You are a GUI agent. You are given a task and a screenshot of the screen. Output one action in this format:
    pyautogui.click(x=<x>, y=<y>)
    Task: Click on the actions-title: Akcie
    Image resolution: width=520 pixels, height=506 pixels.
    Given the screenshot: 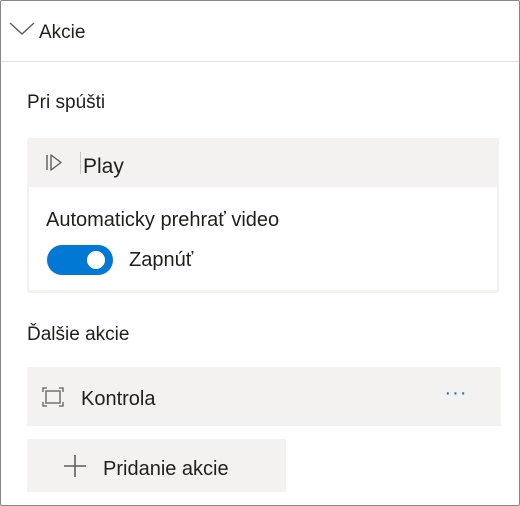 What is the action you would take?
    pyautogui.click(x=62, y=32)
    